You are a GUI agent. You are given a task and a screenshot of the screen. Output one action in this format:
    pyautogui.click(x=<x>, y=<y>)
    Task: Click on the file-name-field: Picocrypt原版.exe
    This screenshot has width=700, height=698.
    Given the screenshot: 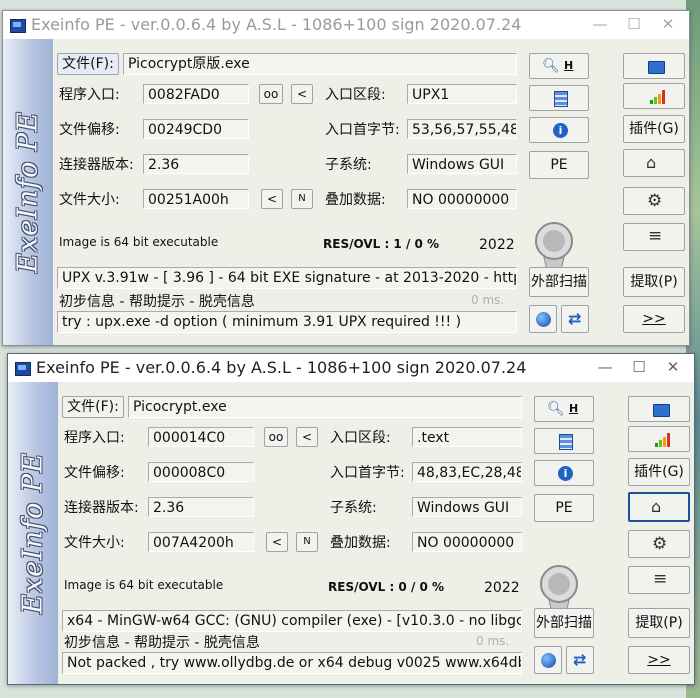 What is the action you would take?
    pyautogui.click(x=320, y=64)
    